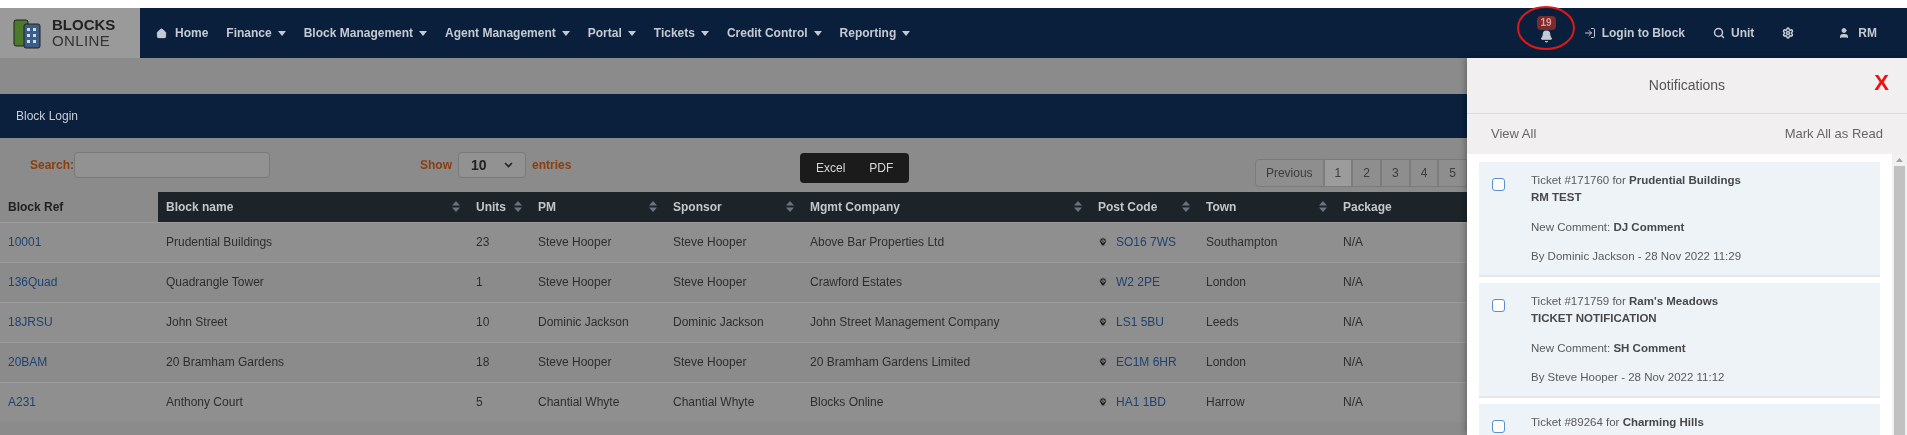  I want to click on panel-title: Block Login, so click(47, 116).